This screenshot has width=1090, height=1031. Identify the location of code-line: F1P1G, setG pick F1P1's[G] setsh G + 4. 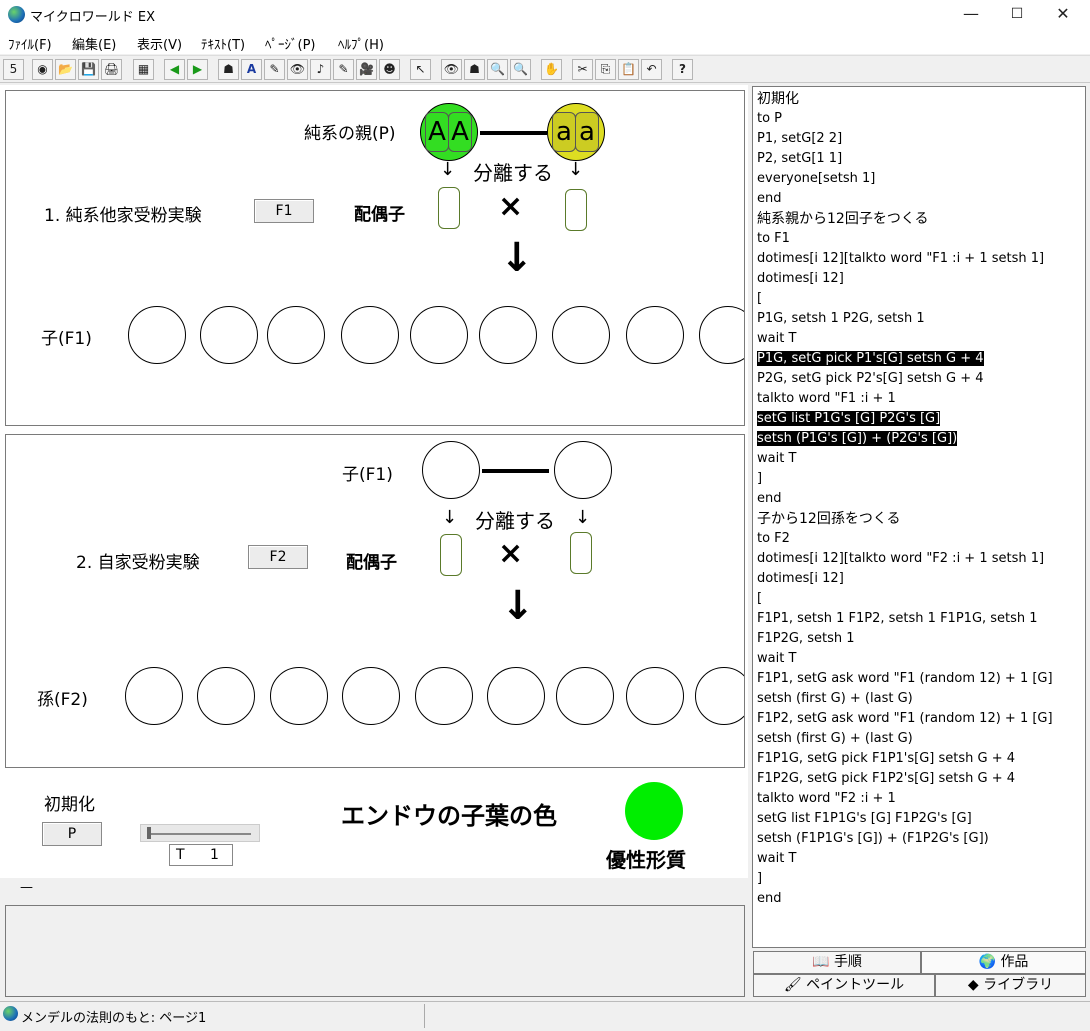
(919, 759).